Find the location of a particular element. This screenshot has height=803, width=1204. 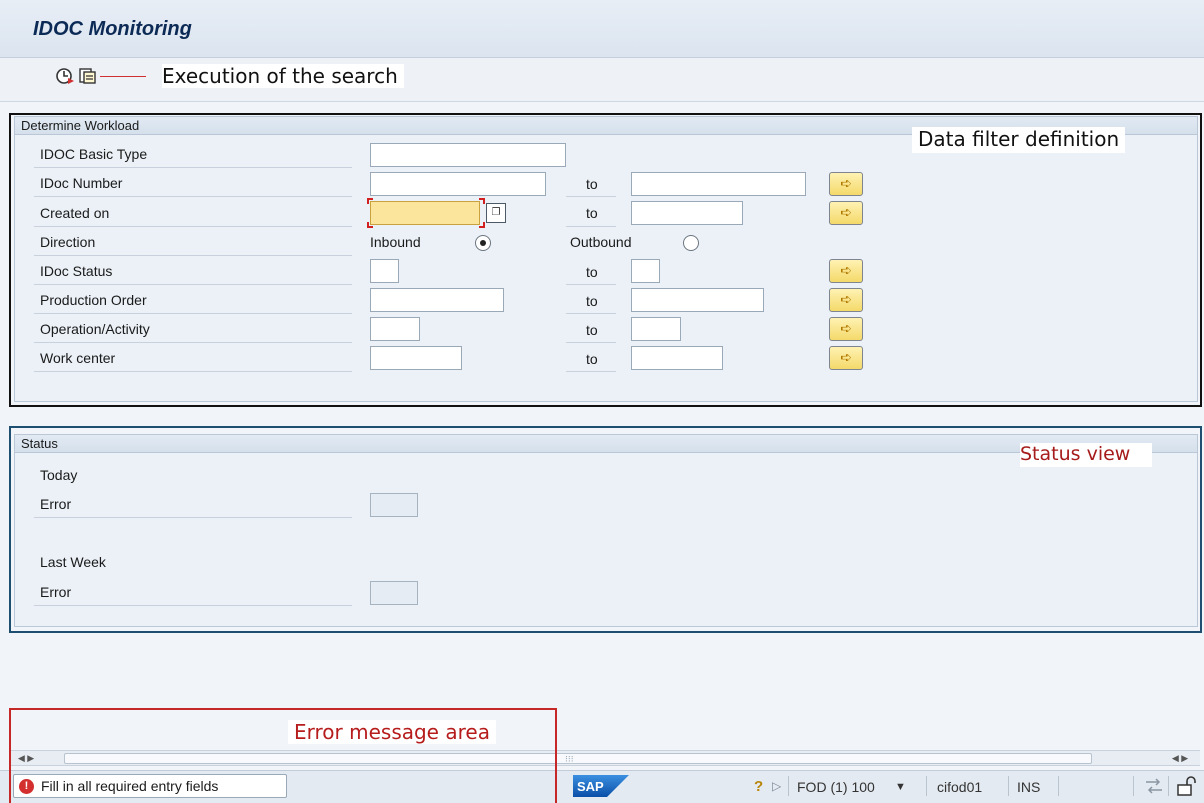

last-week-error-count-field is located at coordinates (394, 593).